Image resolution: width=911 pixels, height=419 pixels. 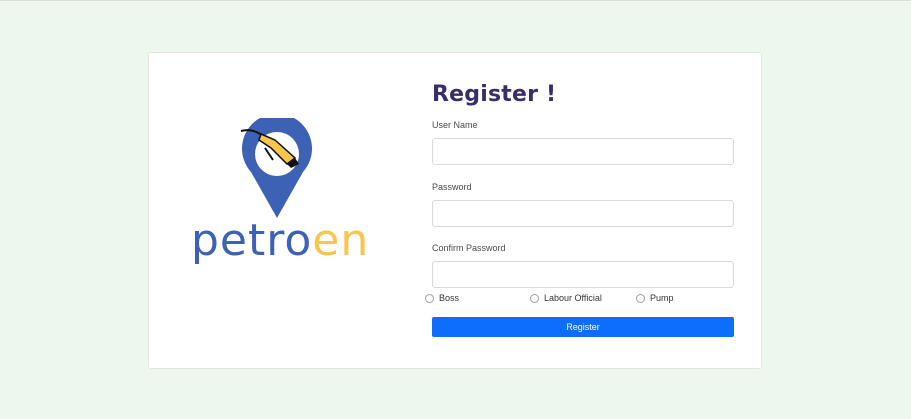 What do you see at coordinates (573, 298) in the screenshot?
I see `radio-labour-official-label: Labour Official` at bounding box center [573, 298].